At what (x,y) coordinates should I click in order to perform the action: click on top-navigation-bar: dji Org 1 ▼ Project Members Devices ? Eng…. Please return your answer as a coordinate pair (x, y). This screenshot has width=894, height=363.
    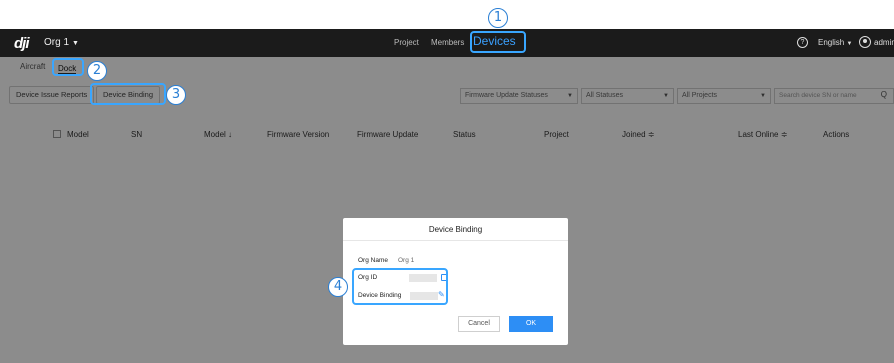
    Looking at the image, I should click on (447, 43).